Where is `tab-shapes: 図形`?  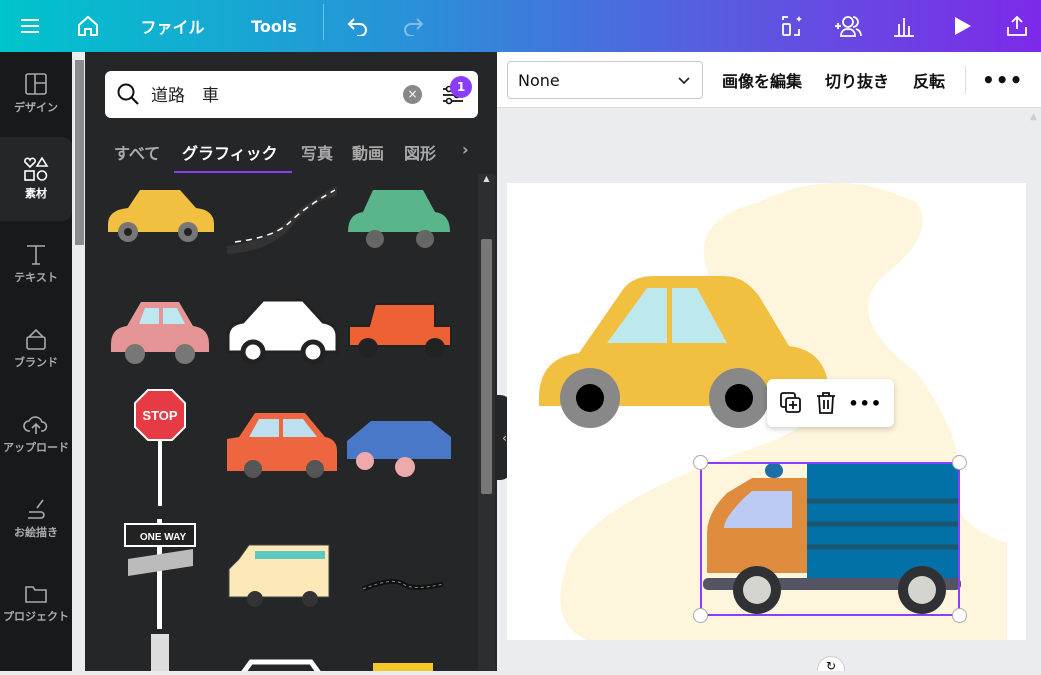 tab-shapes: 図形 is located at coordinates (420, 152).